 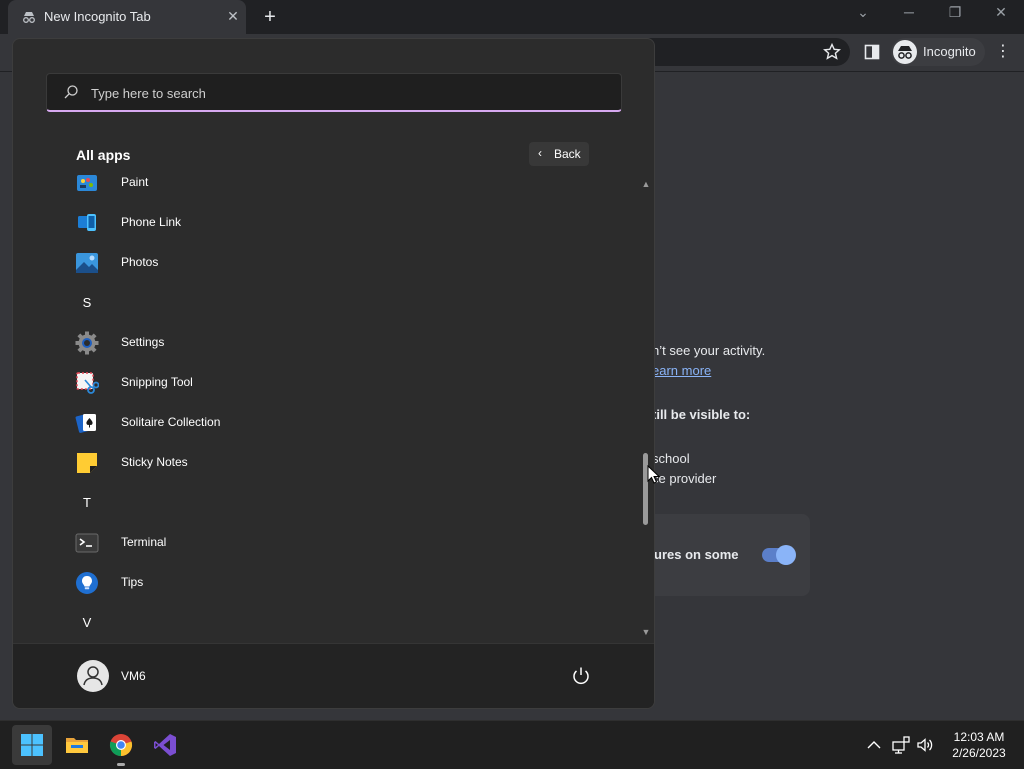 I want to click on new-tab-button: +, so click(x=270, y=17).